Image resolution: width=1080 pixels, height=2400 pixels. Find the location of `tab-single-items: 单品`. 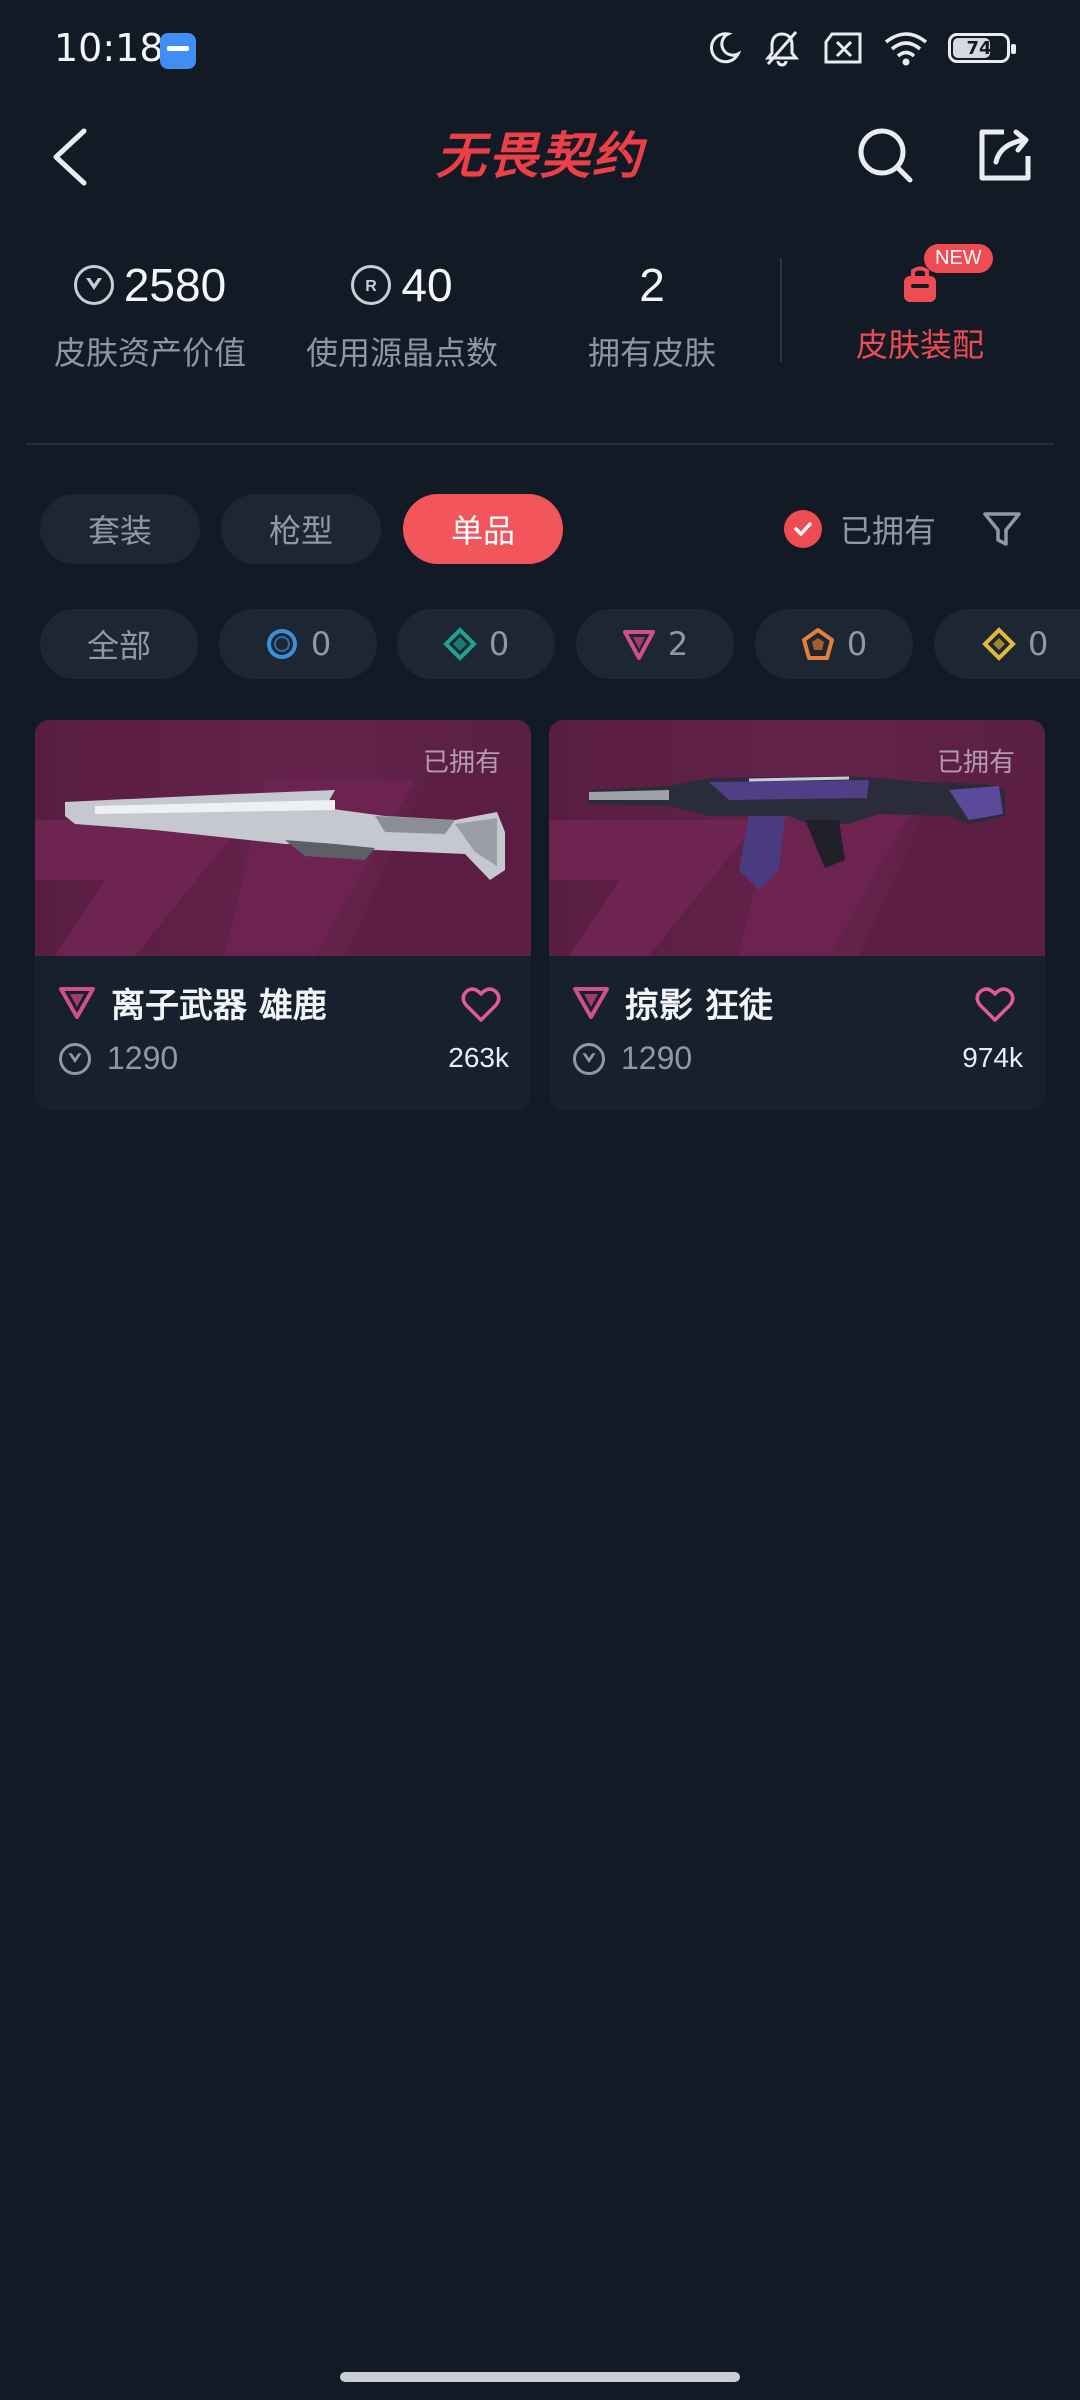

tab-single-items: 单品 is located at coordinates (483, 529).